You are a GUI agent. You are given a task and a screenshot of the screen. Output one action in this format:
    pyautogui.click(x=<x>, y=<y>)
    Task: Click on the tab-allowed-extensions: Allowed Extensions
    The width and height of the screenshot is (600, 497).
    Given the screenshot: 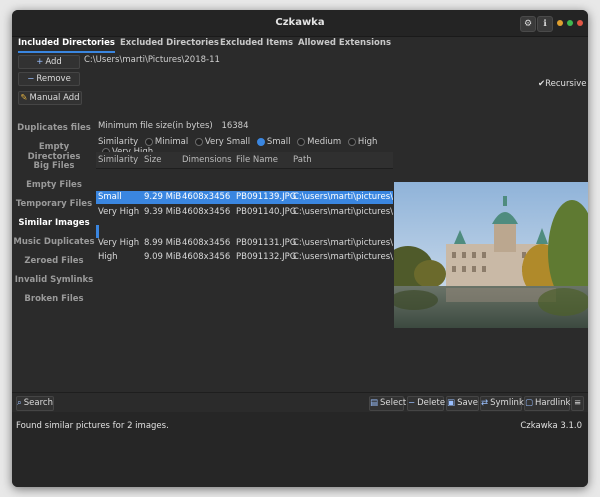 What is the action you would take?
    pyautogui.click(x=344, y=44)
    